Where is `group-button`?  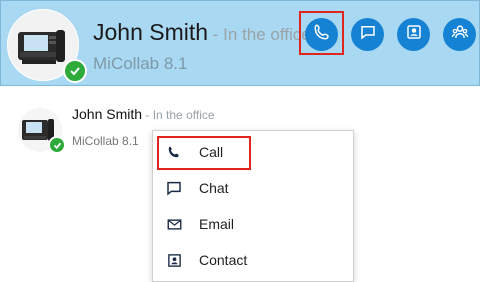
group-button is located at coordinates (459, 34).